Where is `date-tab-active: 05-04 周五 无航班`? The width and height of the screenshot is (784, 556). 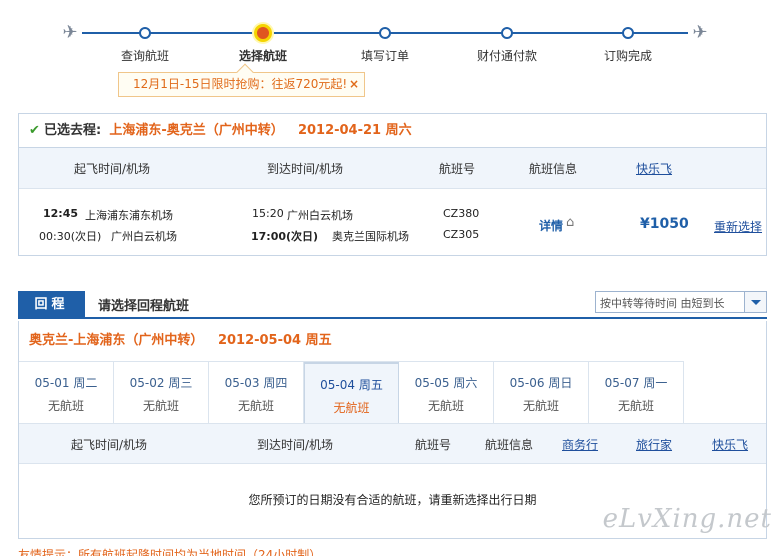
date-tab-active: 05-04 周五 无航班 is located at coordinates (351, 393).